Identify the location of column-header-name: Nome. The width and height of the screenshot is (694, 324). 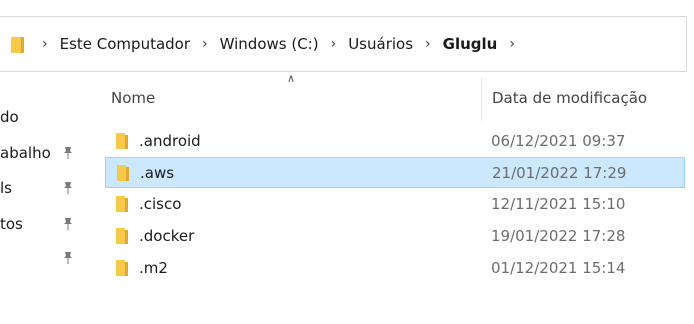
(133, 98).